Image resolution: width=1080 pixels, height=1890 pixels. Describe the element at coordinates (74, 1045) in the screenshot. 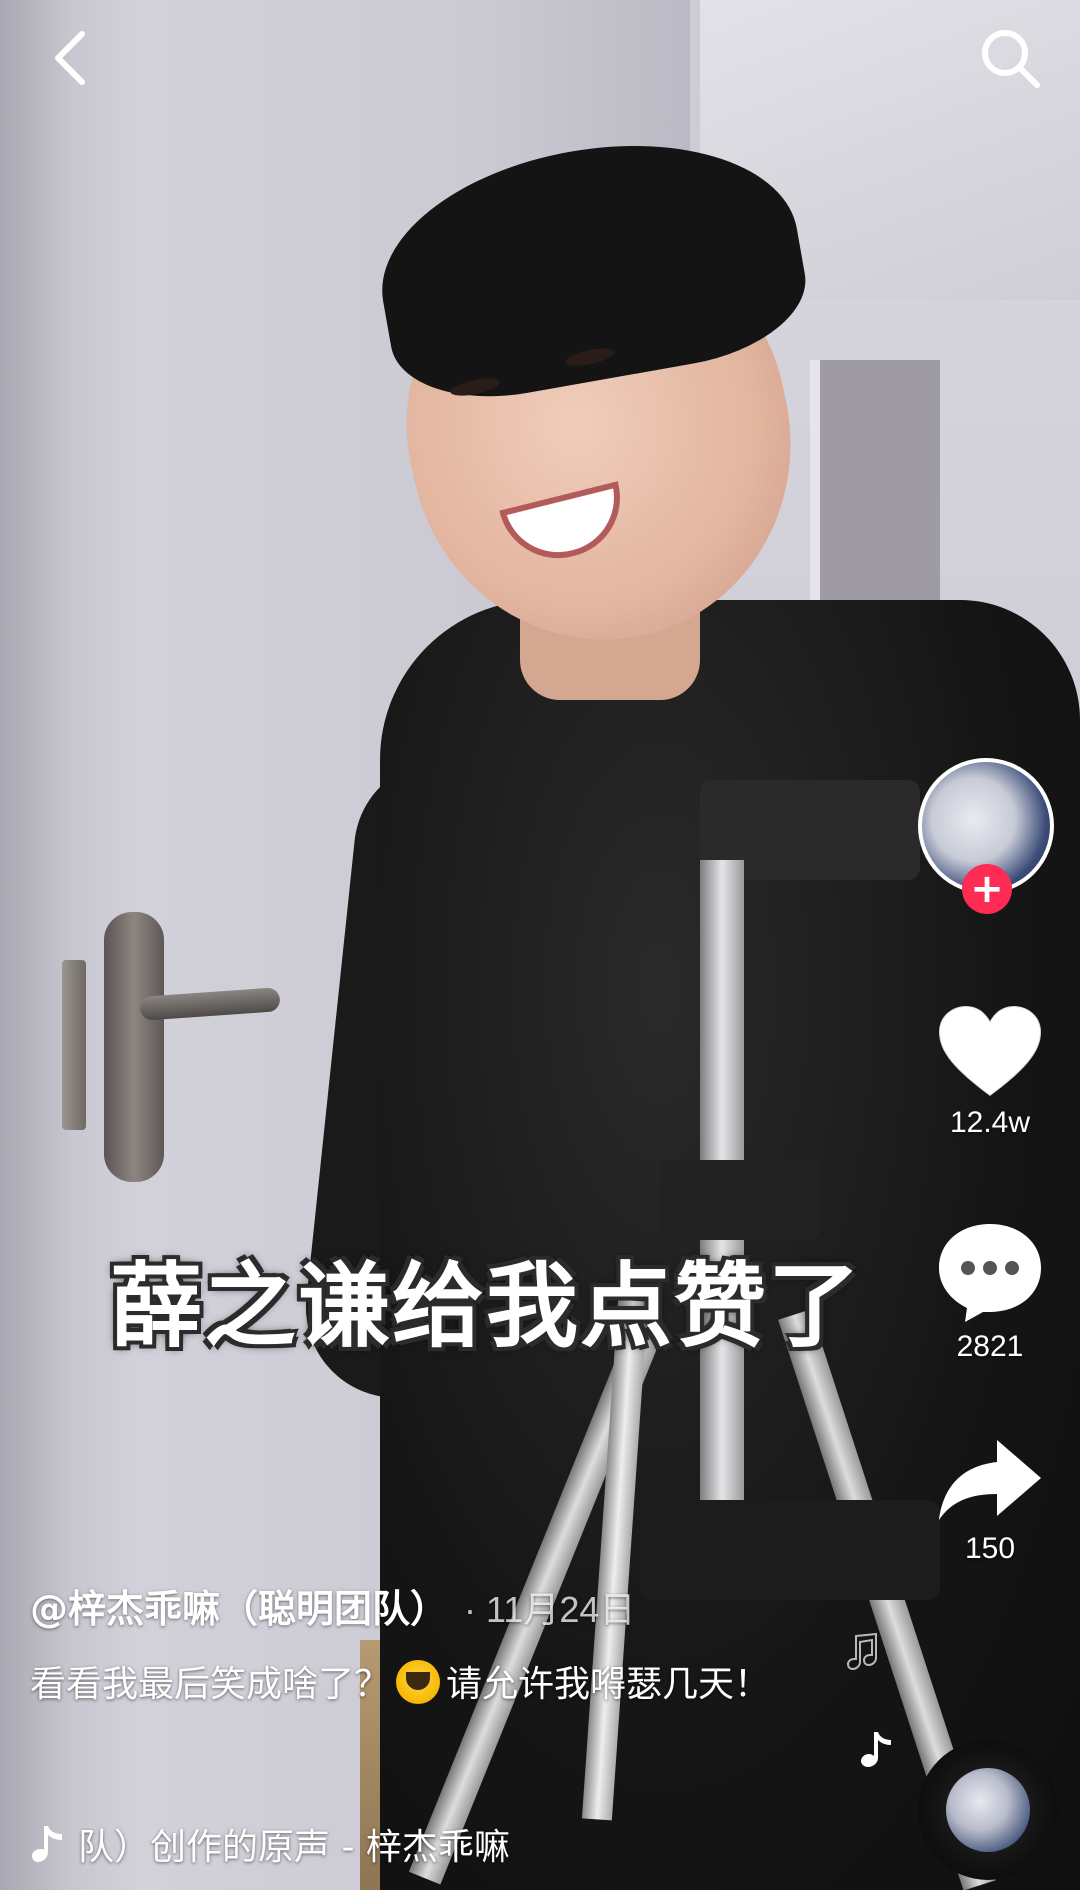

I see `door-latch` at that location.